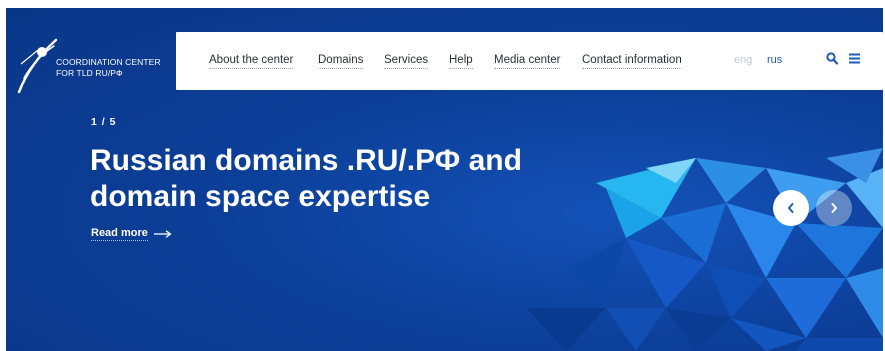 The image size is (885, 351). I want to click on arrow-right-icon, so click(162, 234).